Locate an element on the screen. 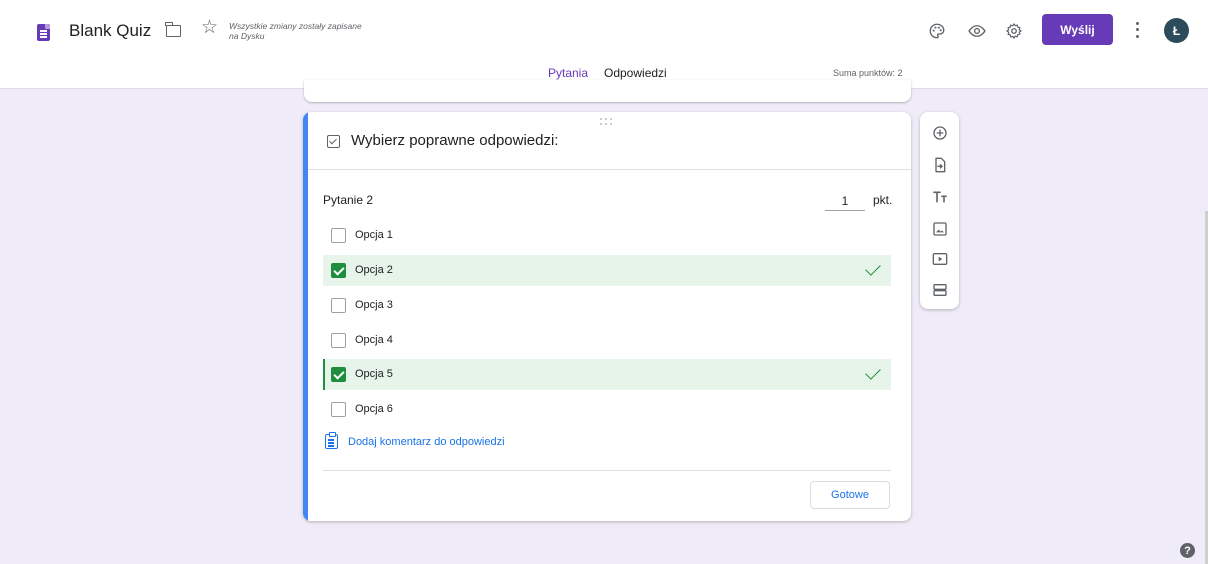 This screenshot has height=564, width=1208. done-button: Gotowe is located at coordinates (850, 495).